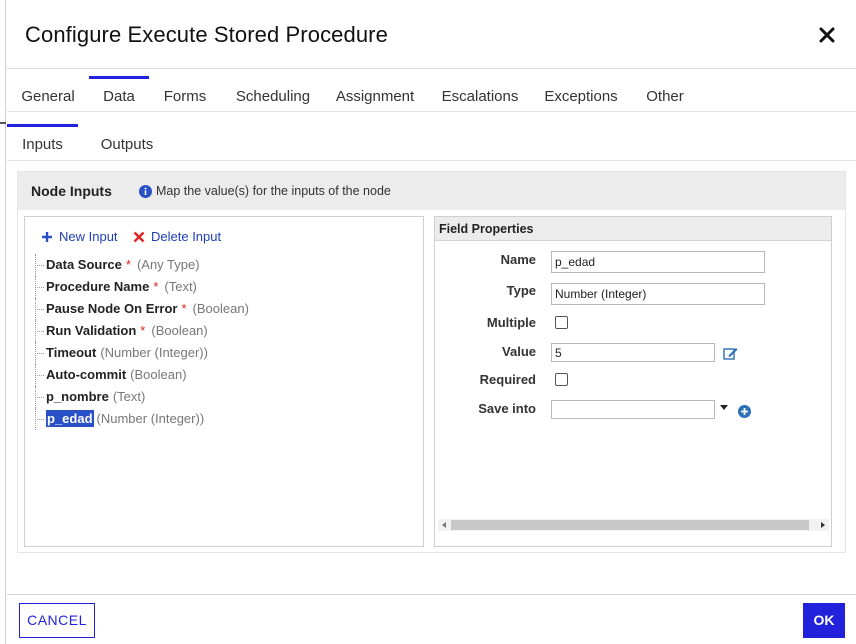 The width and height of the screenshot is (856, 644). I want to click on required-label: Required, so click(507, 379).